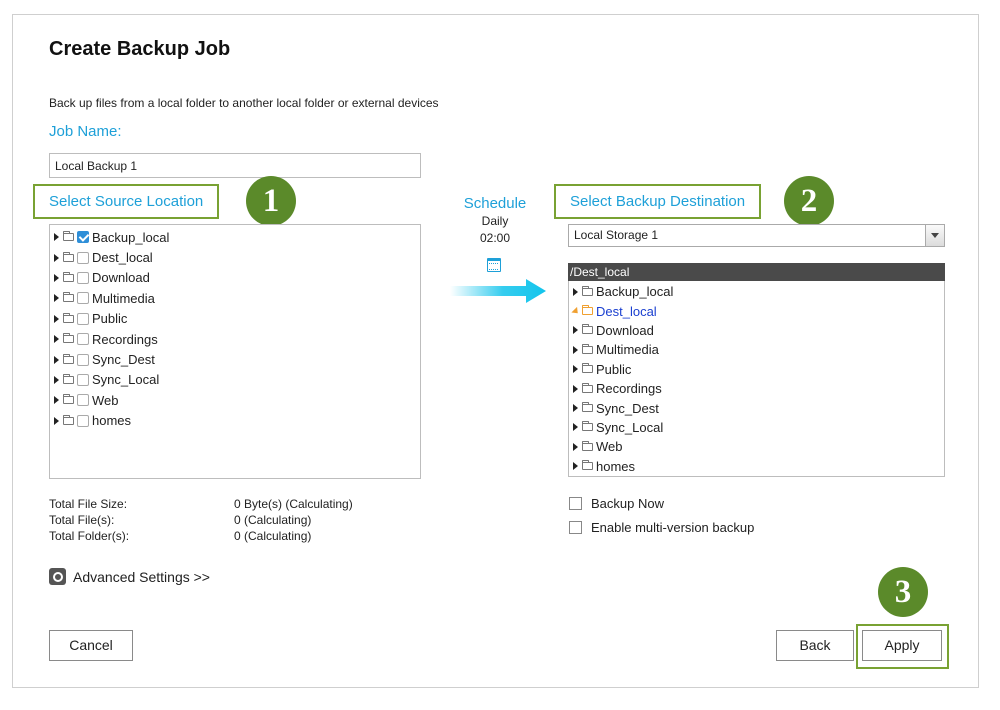 This screenshot has width=1000, height=710. Describe the element at coordinates (673, 527) in the screenshot. I see `multi-version-label: Enable multi-version backup` at that location.